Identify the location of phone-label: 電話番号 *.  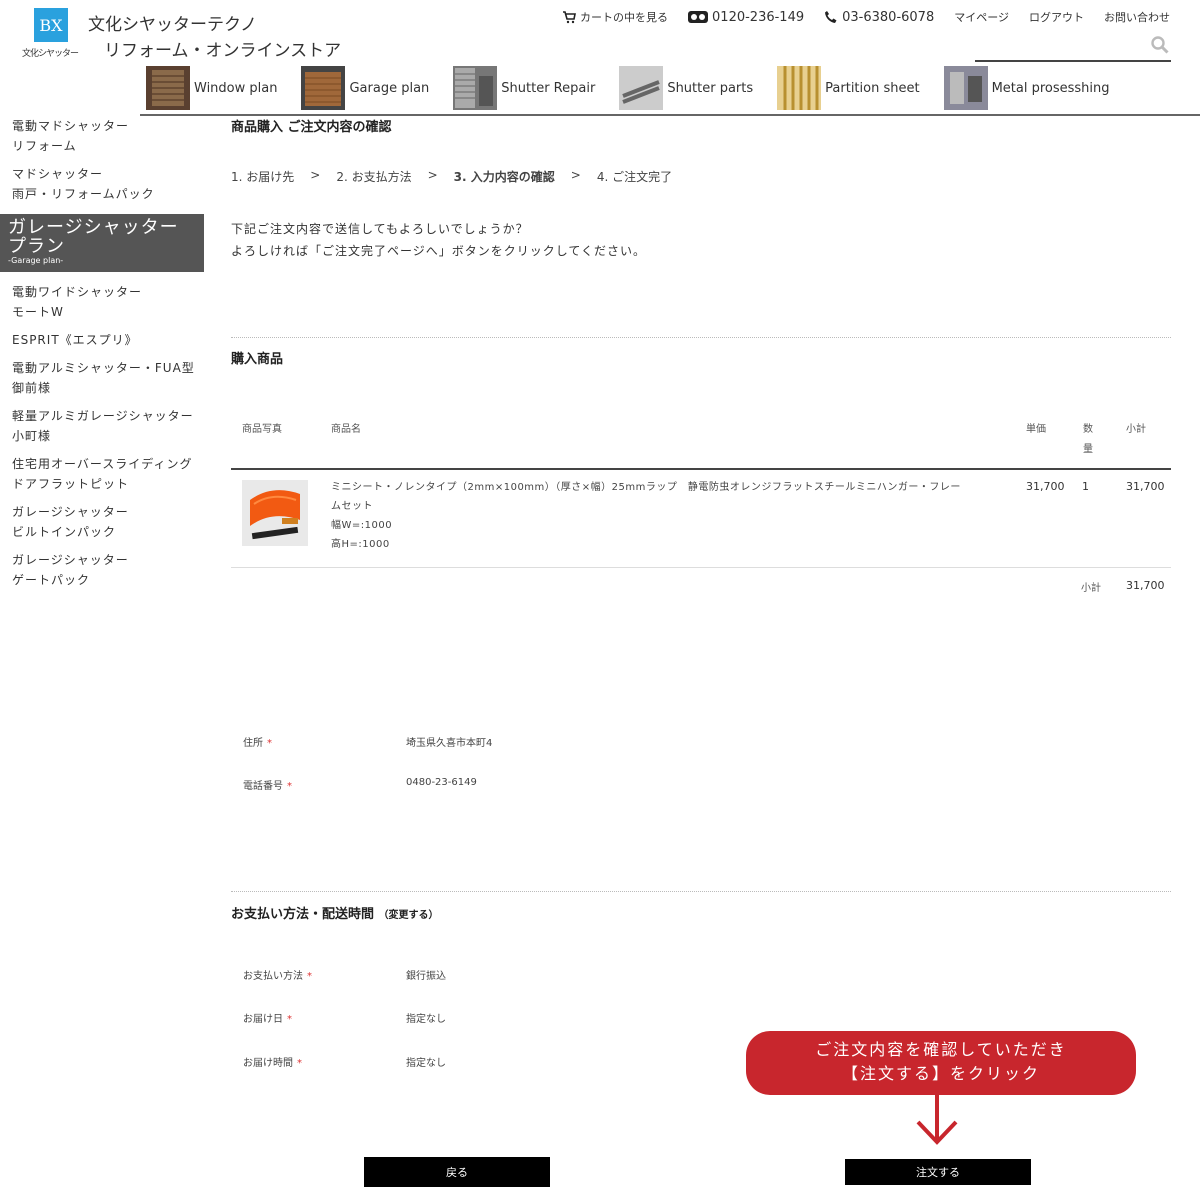
(267, 784).